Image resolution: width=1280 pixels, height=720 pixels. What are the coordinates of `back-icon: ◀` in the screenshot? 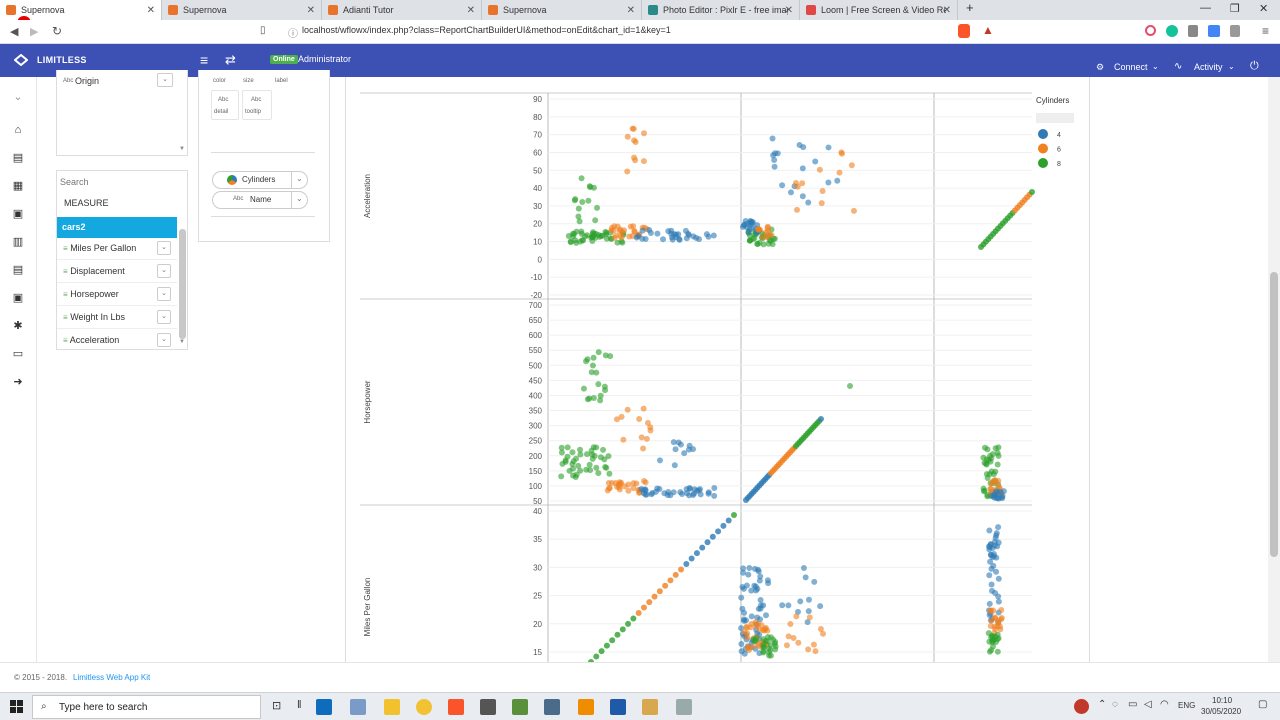 It's located at (14, 31).